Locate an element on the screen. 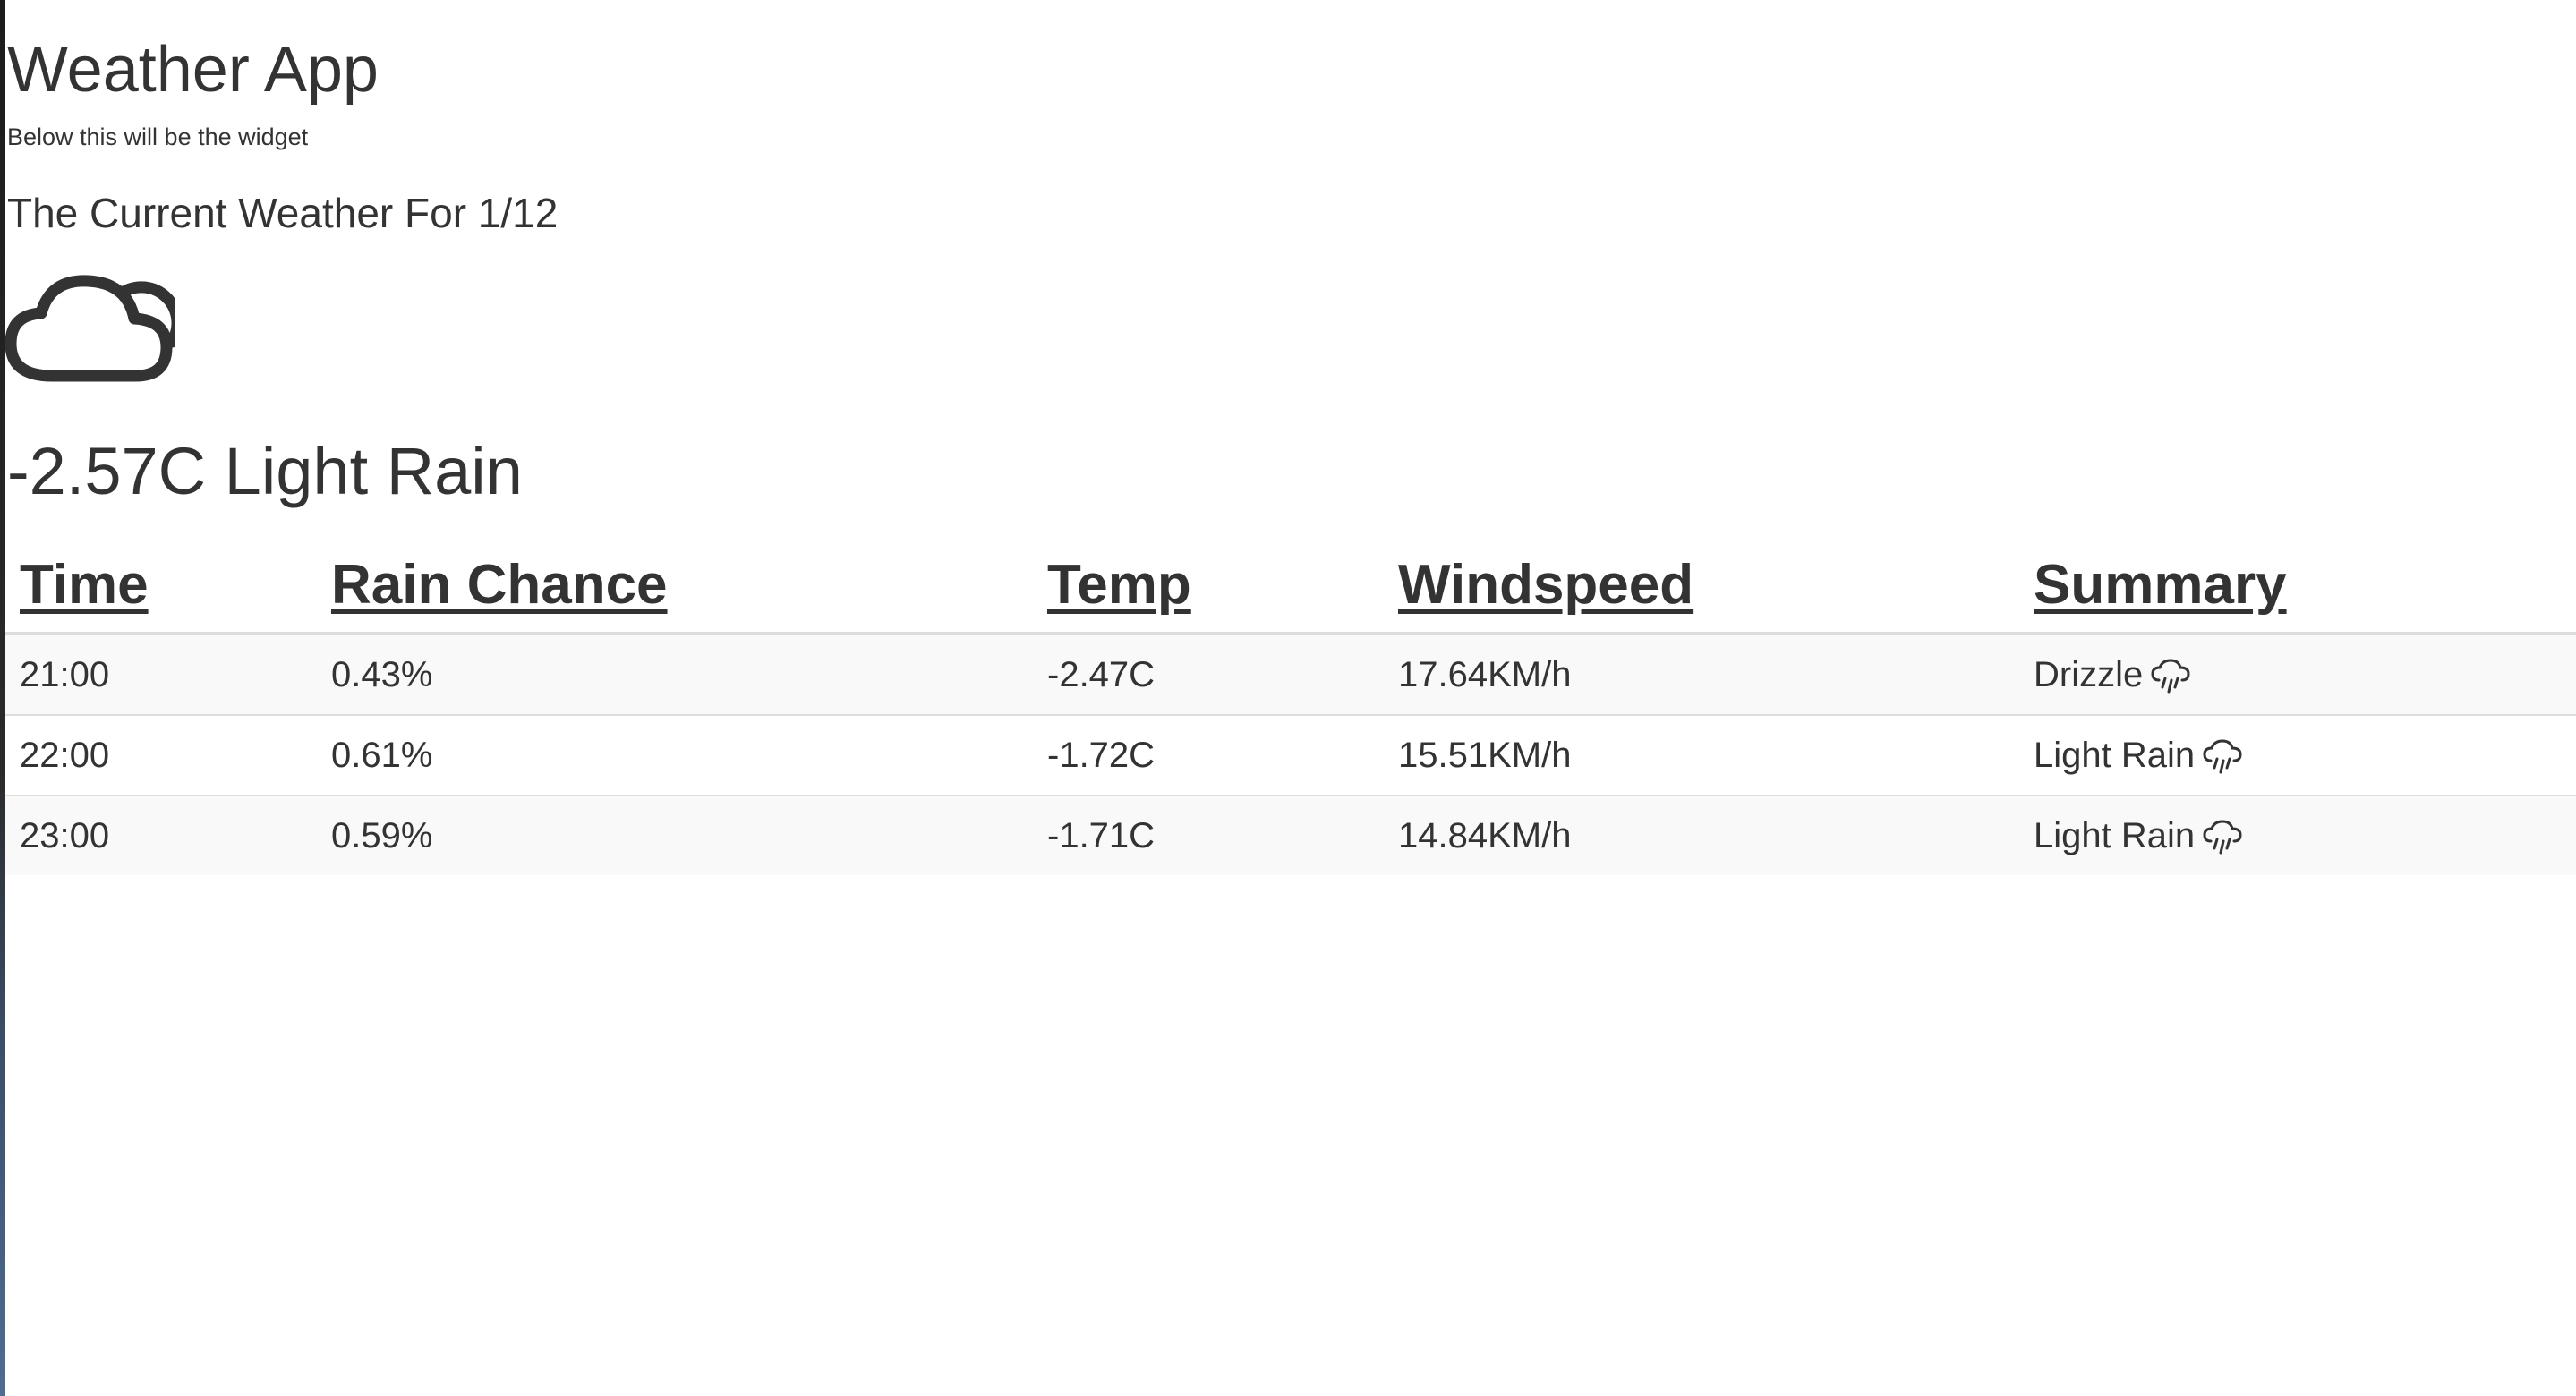 The width and height of the screenshot is (2576, 1396). cell-rain-chance: 0.43% is located at coordinates (675, 674).